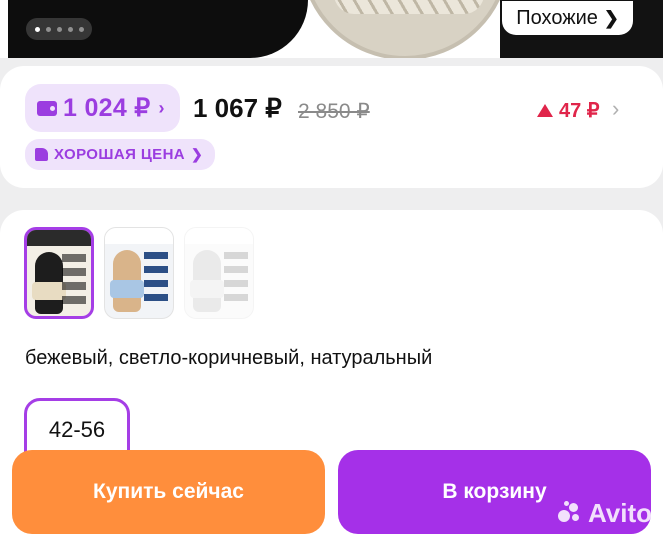  What do you see at coordinates (41, 154) in the screenshot?
I see `thumbs-up-icon` at bounding box center [41, 154].